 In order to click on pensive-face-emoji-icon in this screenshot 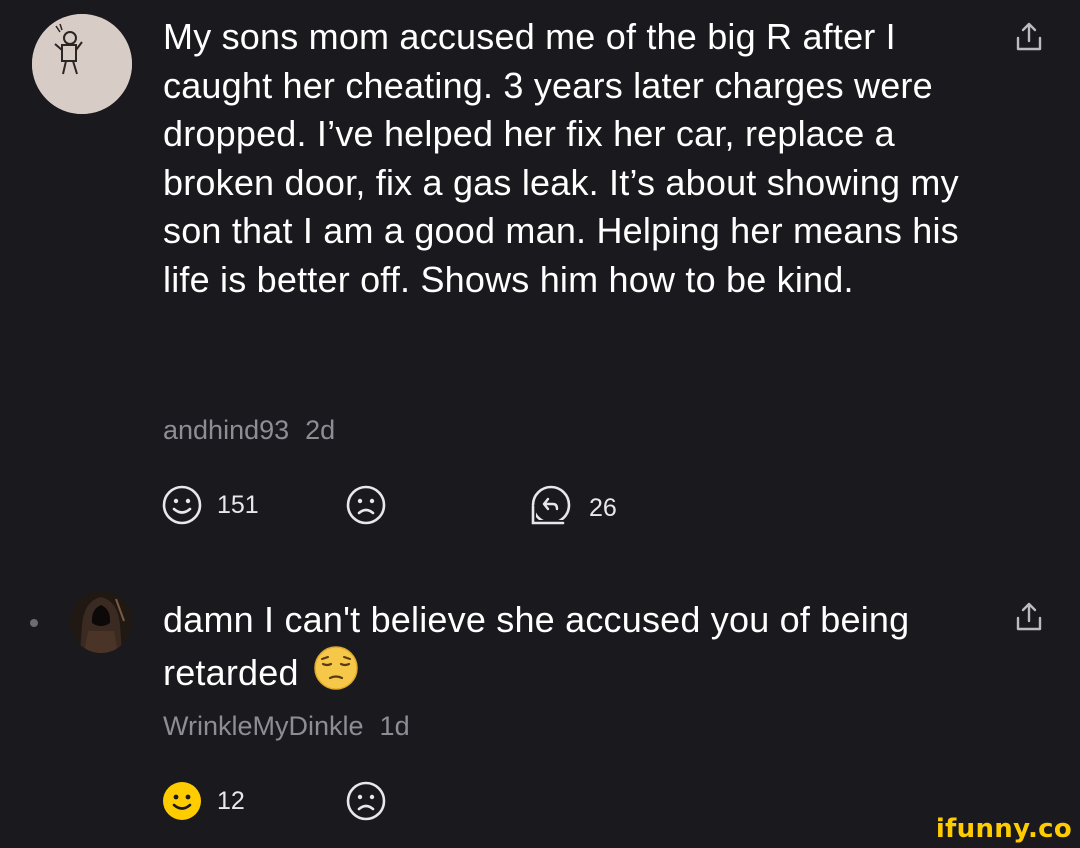, I will do `click(335, 667)`.